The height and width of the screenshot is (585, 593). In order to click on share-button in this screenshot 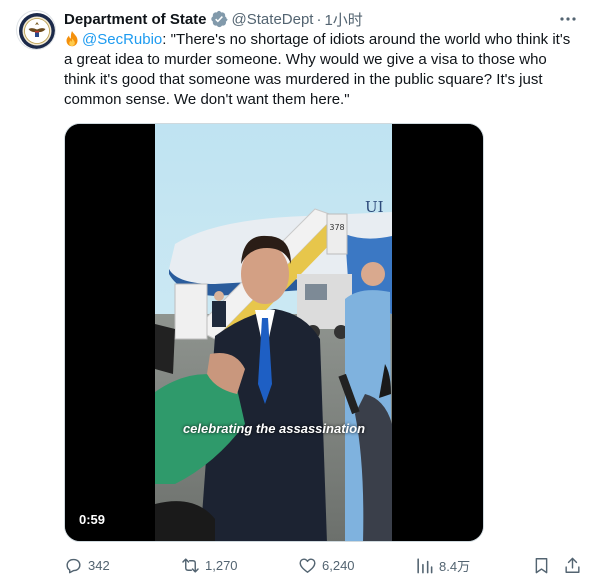, I will do `click(575, 565)`.